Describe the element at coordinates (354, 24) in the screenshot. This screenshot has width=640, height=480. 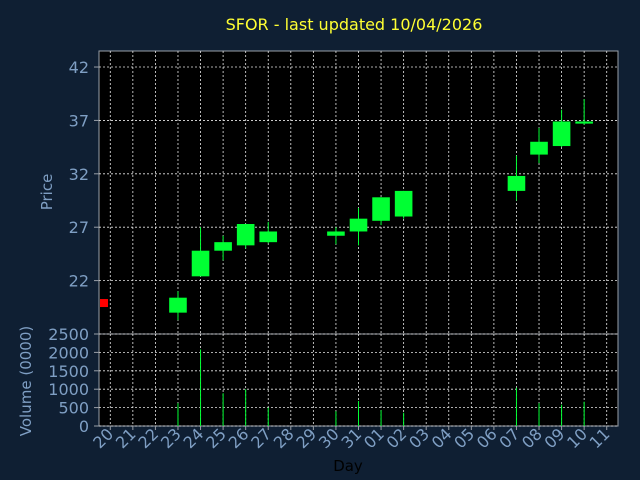
I see `chart-title: SFOR - last updated 10/04/2026` at that location.